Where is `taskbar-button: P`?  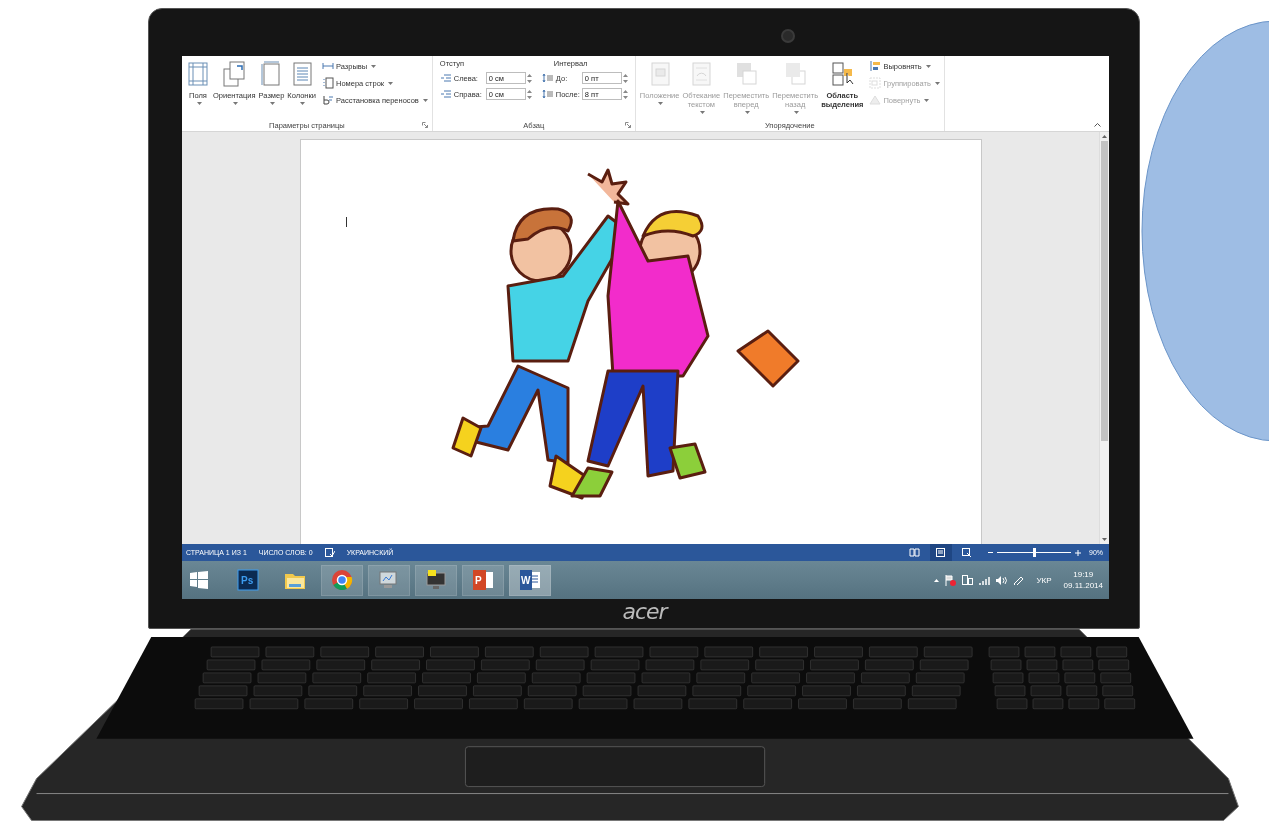 taskbar-button: P is located at coordinates (483, 580).